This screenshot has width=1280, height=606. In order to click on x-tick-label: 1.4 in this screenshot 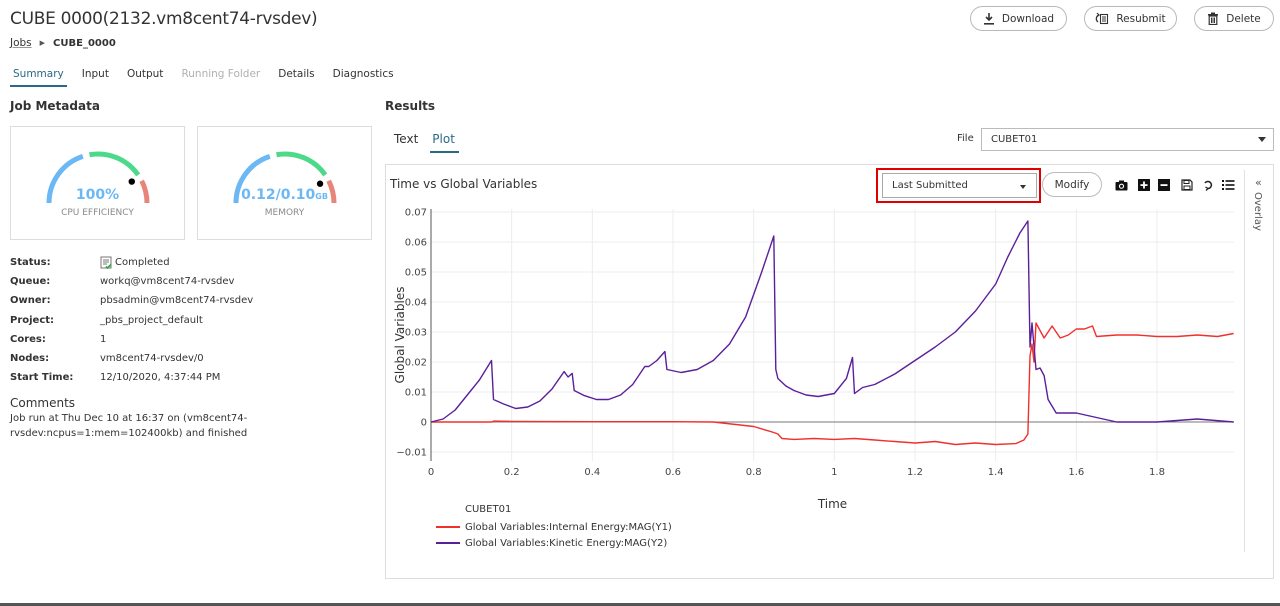, I will do `click(996, 472)`.